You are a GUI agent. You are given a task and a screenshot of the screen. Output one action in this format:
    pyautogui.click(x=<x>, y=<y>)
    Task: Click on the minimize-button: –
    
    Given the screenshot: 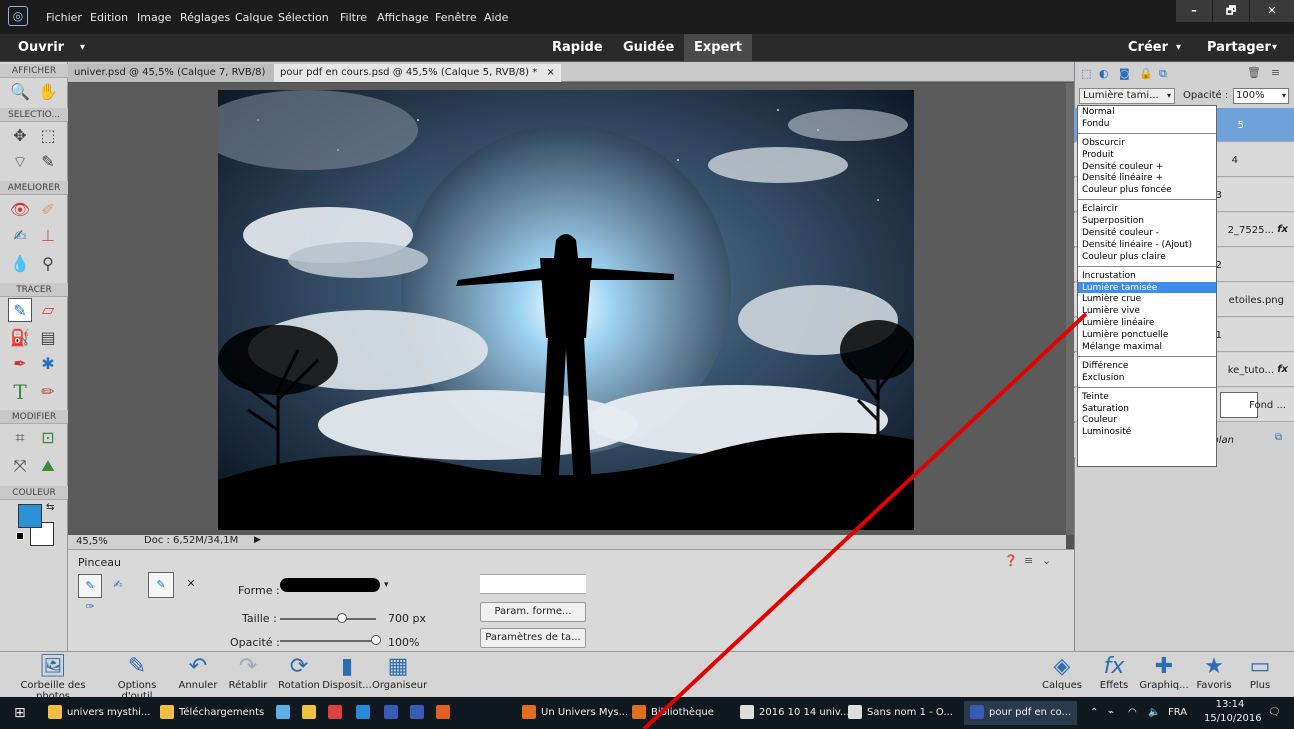 What is the action you would take?
    pyautogui.click(x=1194, y=11)
    